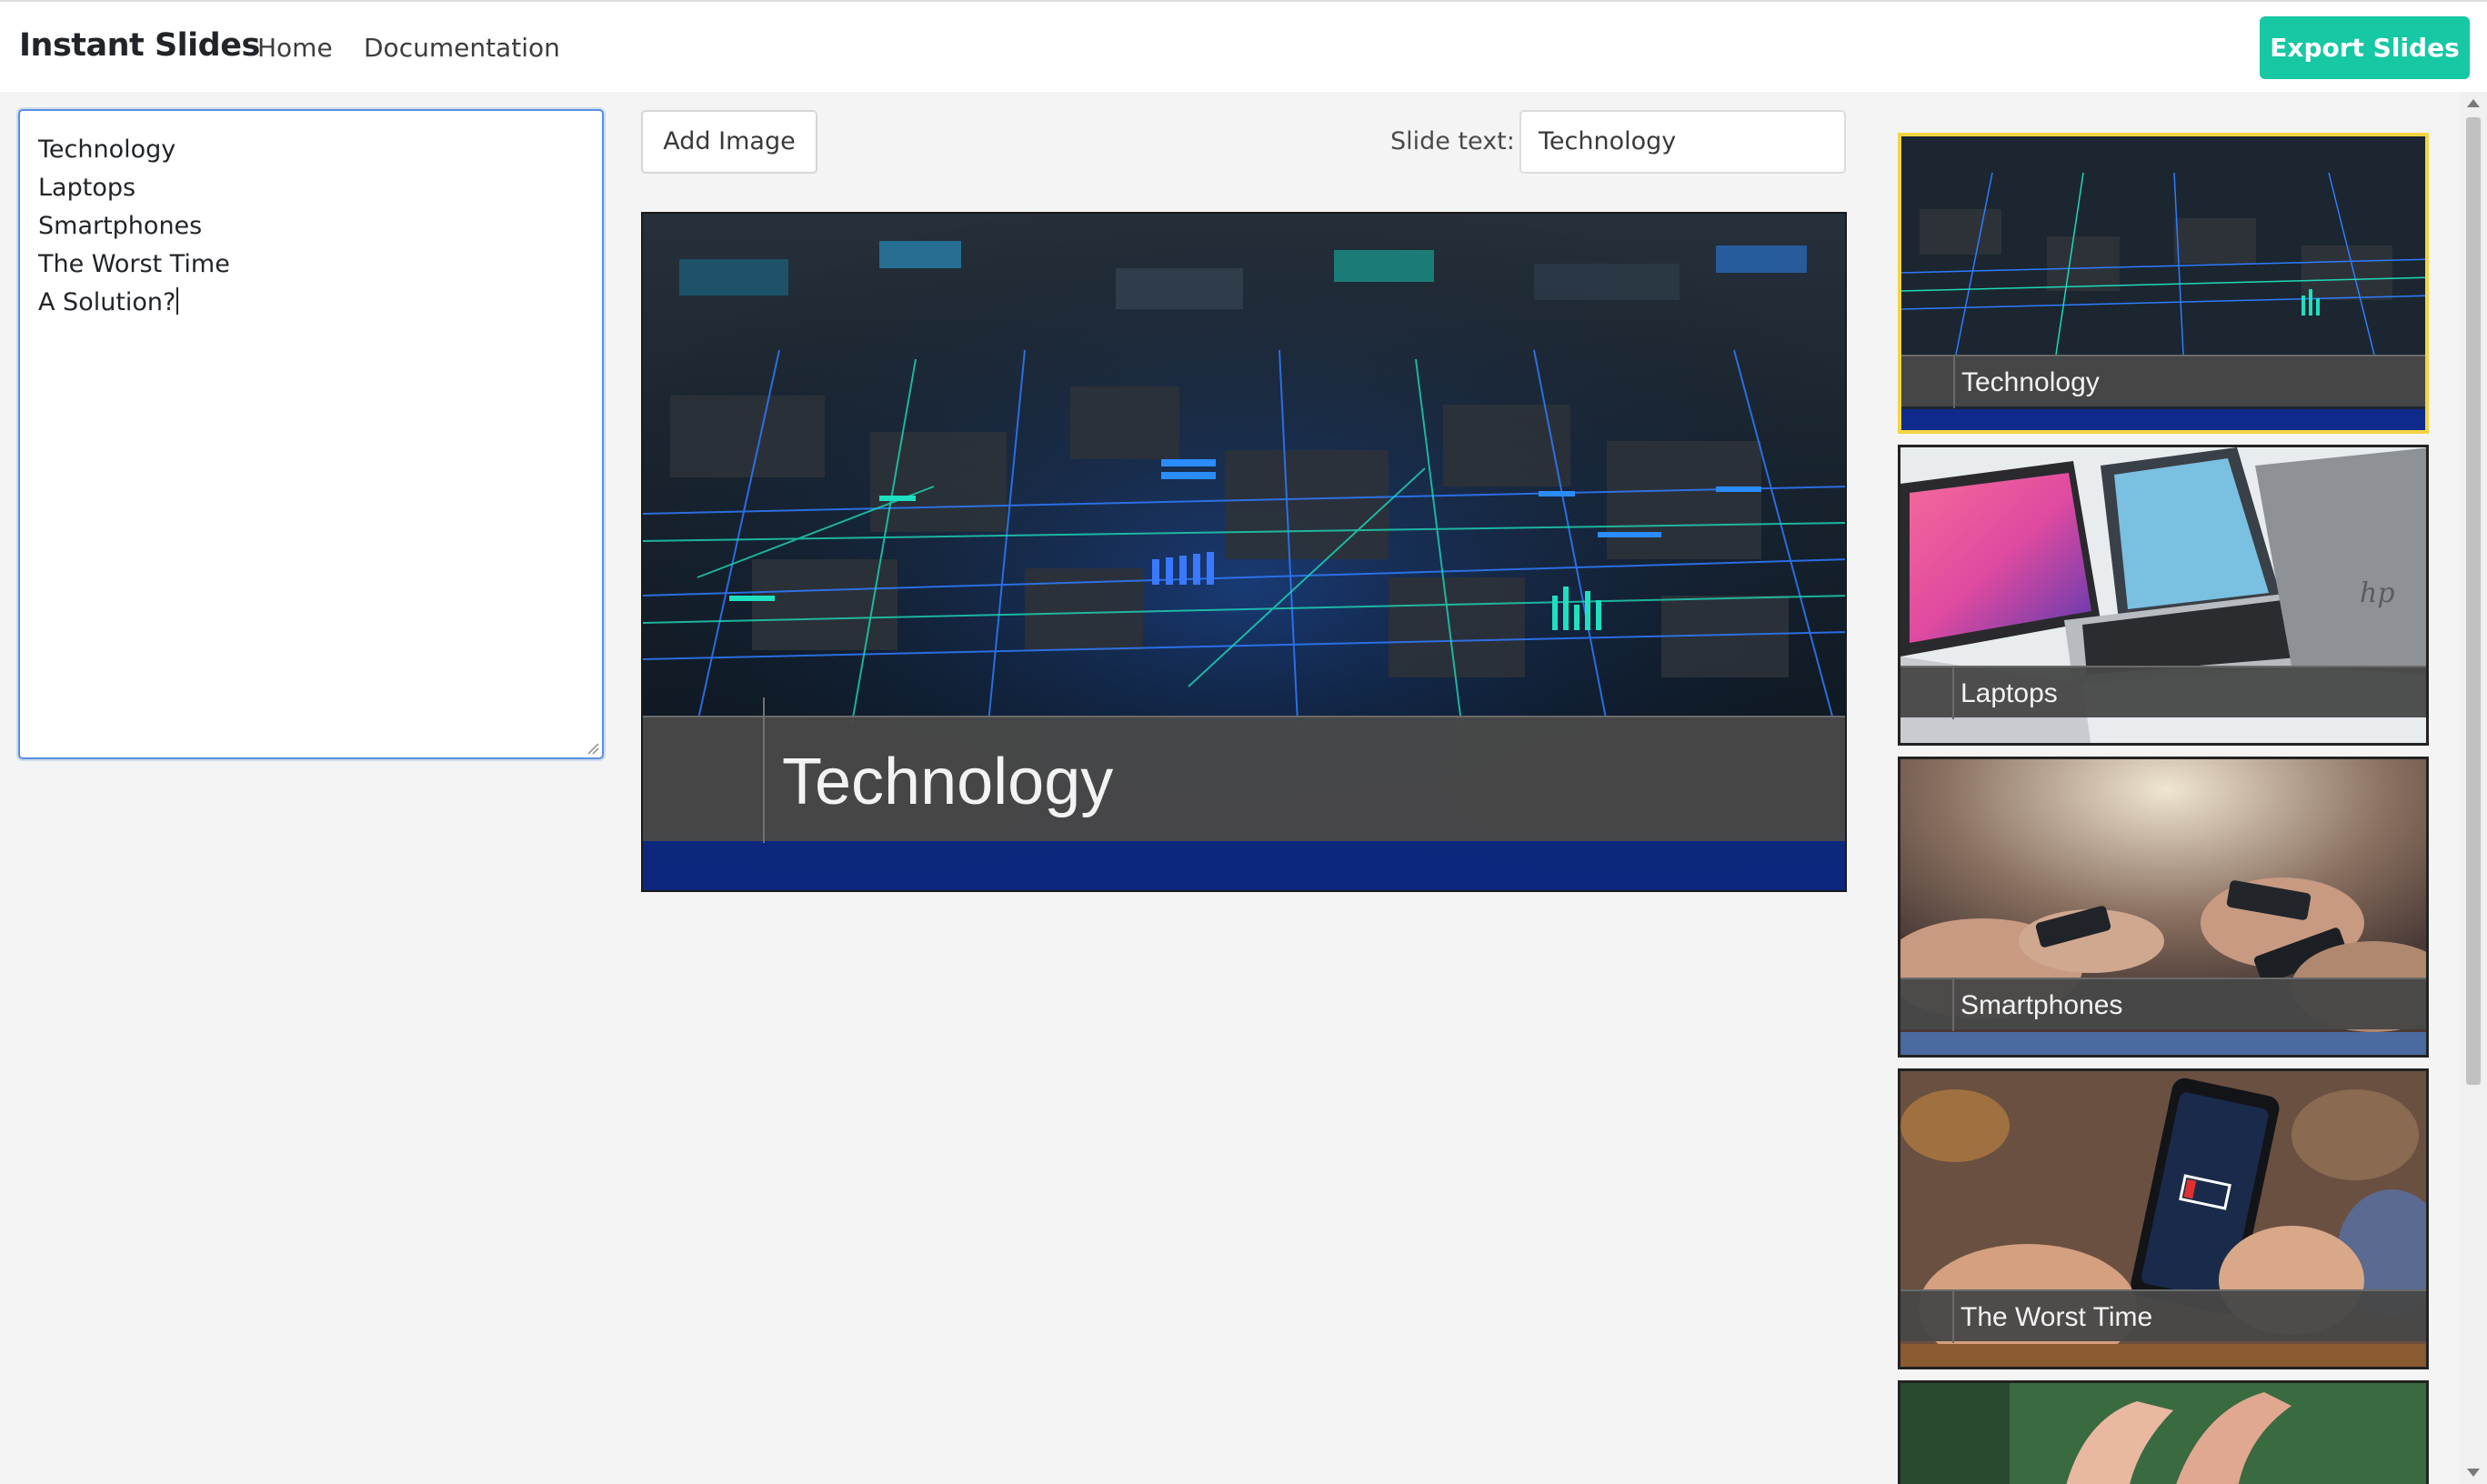 The height and width of the screenshot is (1484, 2487). What do you see at coordinates (107, 149) in the screenshot?
I see `outline-line: Technology` at bounding box center [107, 149].